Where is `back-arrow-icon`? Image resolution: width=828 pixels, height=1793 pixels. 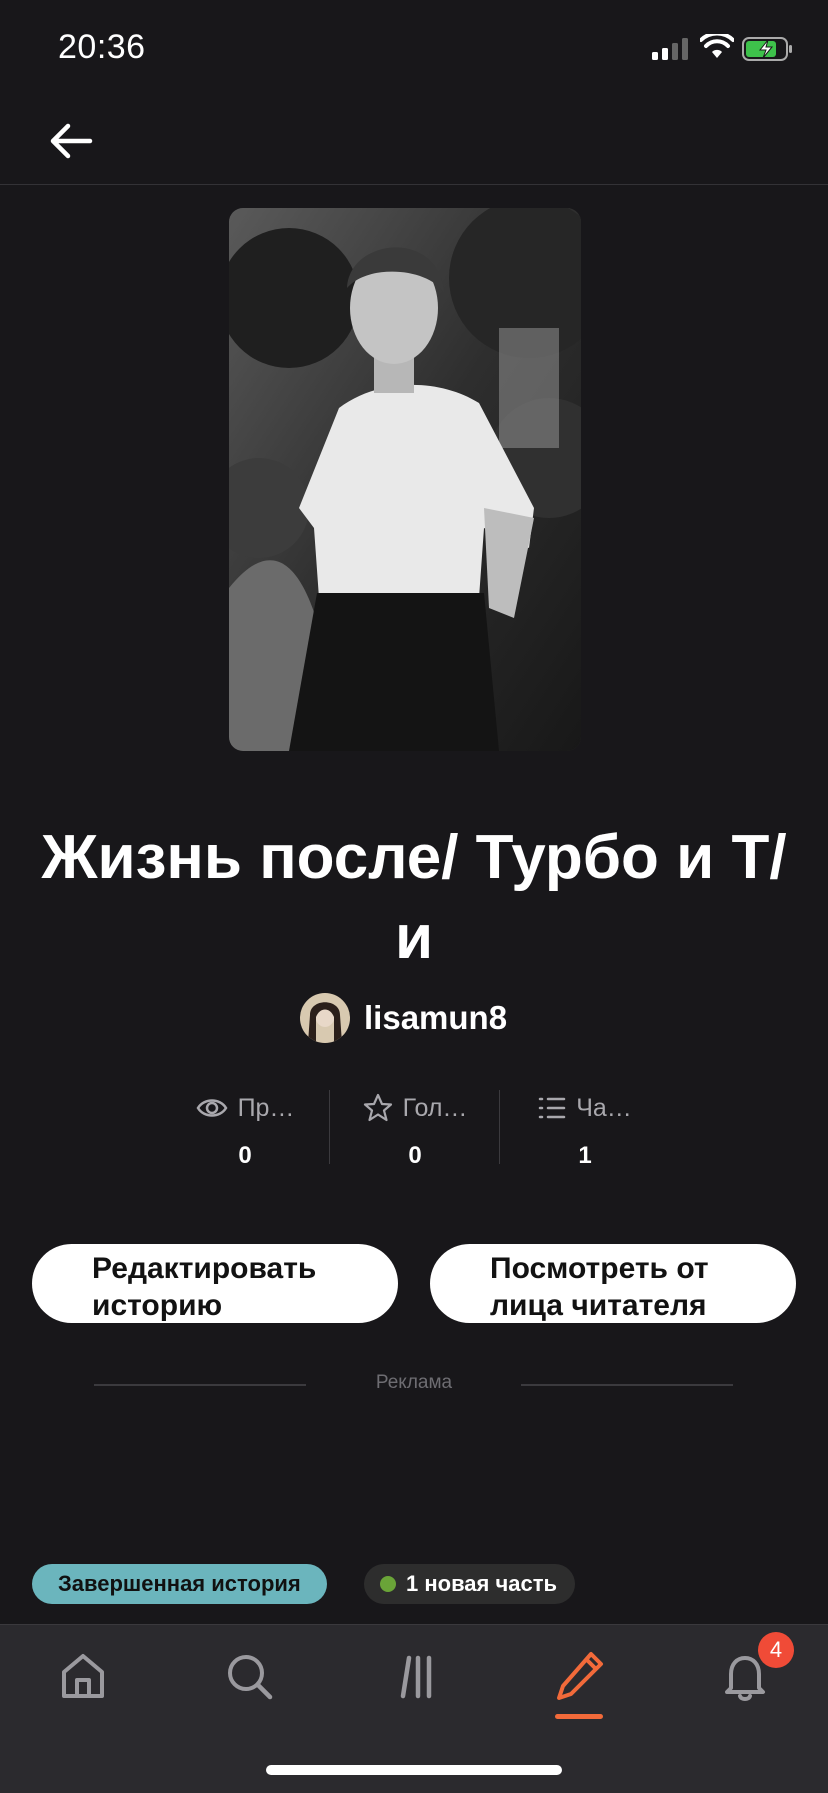 back-arrow-icon is located at coordinates (71, 141).